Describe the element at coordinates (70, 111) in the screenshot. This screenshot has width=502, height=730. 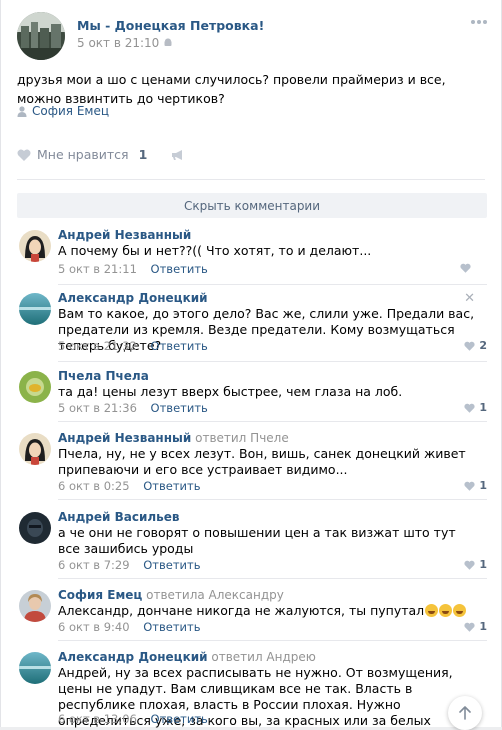
I see `post-author-name: София Емец` at that location.